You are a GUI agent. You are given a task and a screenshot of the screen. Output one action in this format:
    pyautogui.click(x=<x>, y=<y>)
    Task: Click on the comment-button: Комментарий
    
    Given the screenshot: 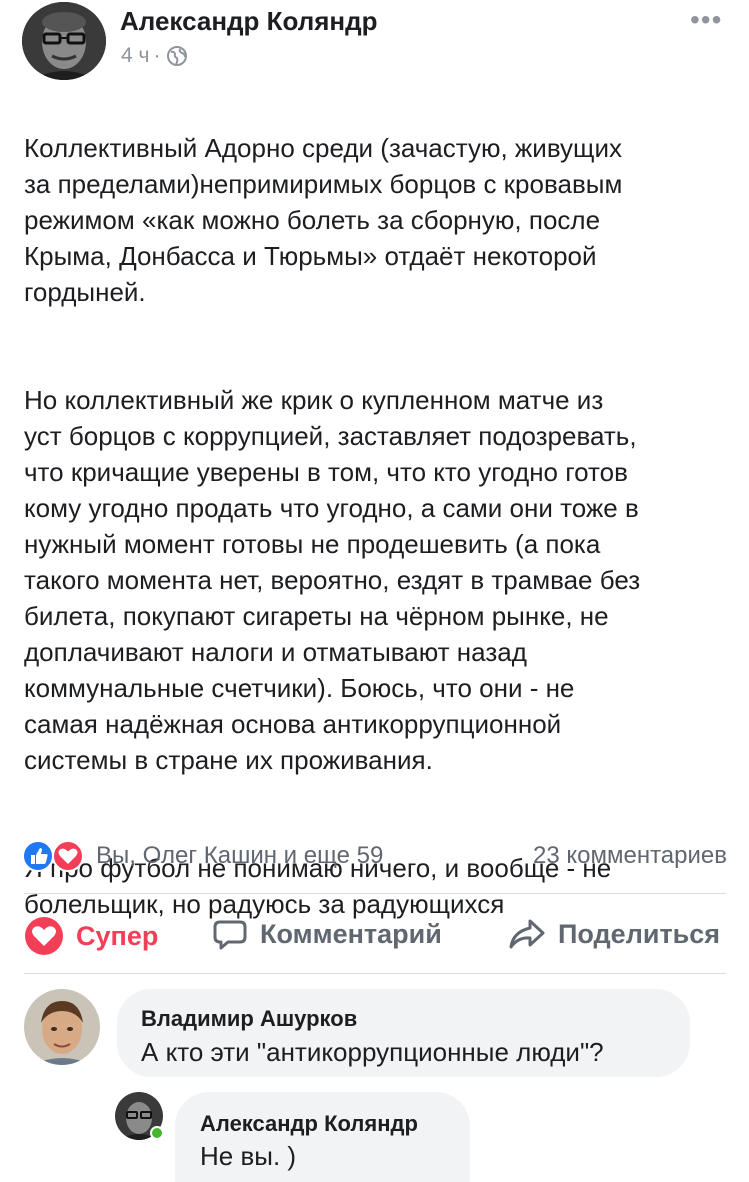 What is the action you would take?
    pyautogui.click(x=327, y=934)
    